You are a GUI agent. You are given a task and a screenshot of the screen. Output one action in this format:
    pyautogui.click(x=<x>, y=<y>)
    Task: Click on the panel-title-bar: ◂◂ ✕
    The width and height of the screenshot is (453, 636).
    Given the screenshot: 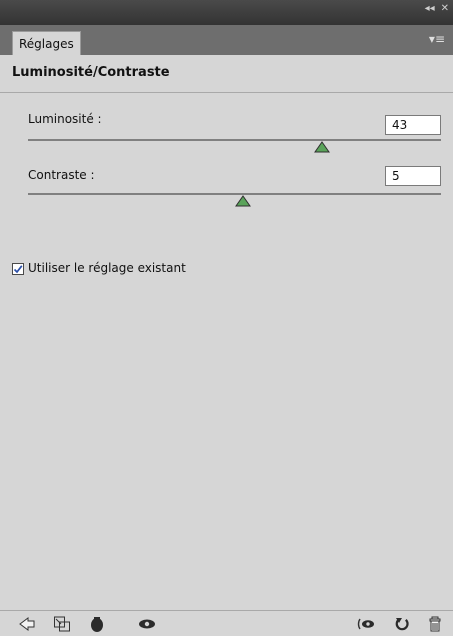 What is the action you would take?
    pyautogui.click(x=226, y=12)
    